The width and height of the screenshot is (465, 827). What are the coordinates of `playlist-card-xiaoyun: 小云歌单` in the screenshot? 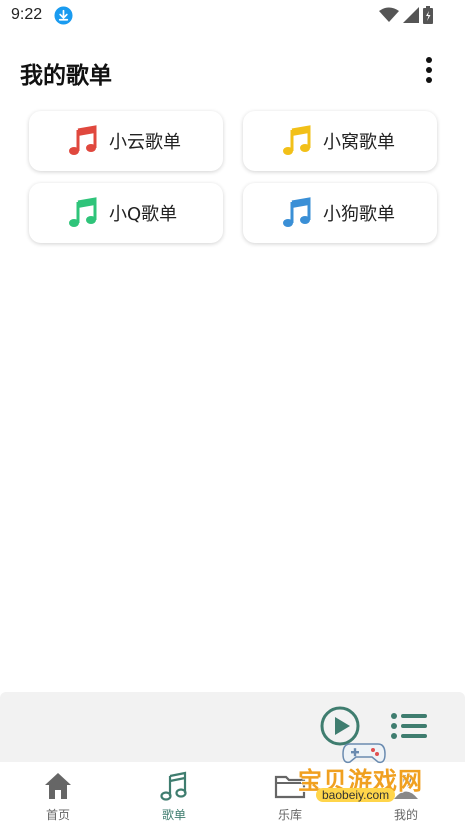 It's located at (126, 141).